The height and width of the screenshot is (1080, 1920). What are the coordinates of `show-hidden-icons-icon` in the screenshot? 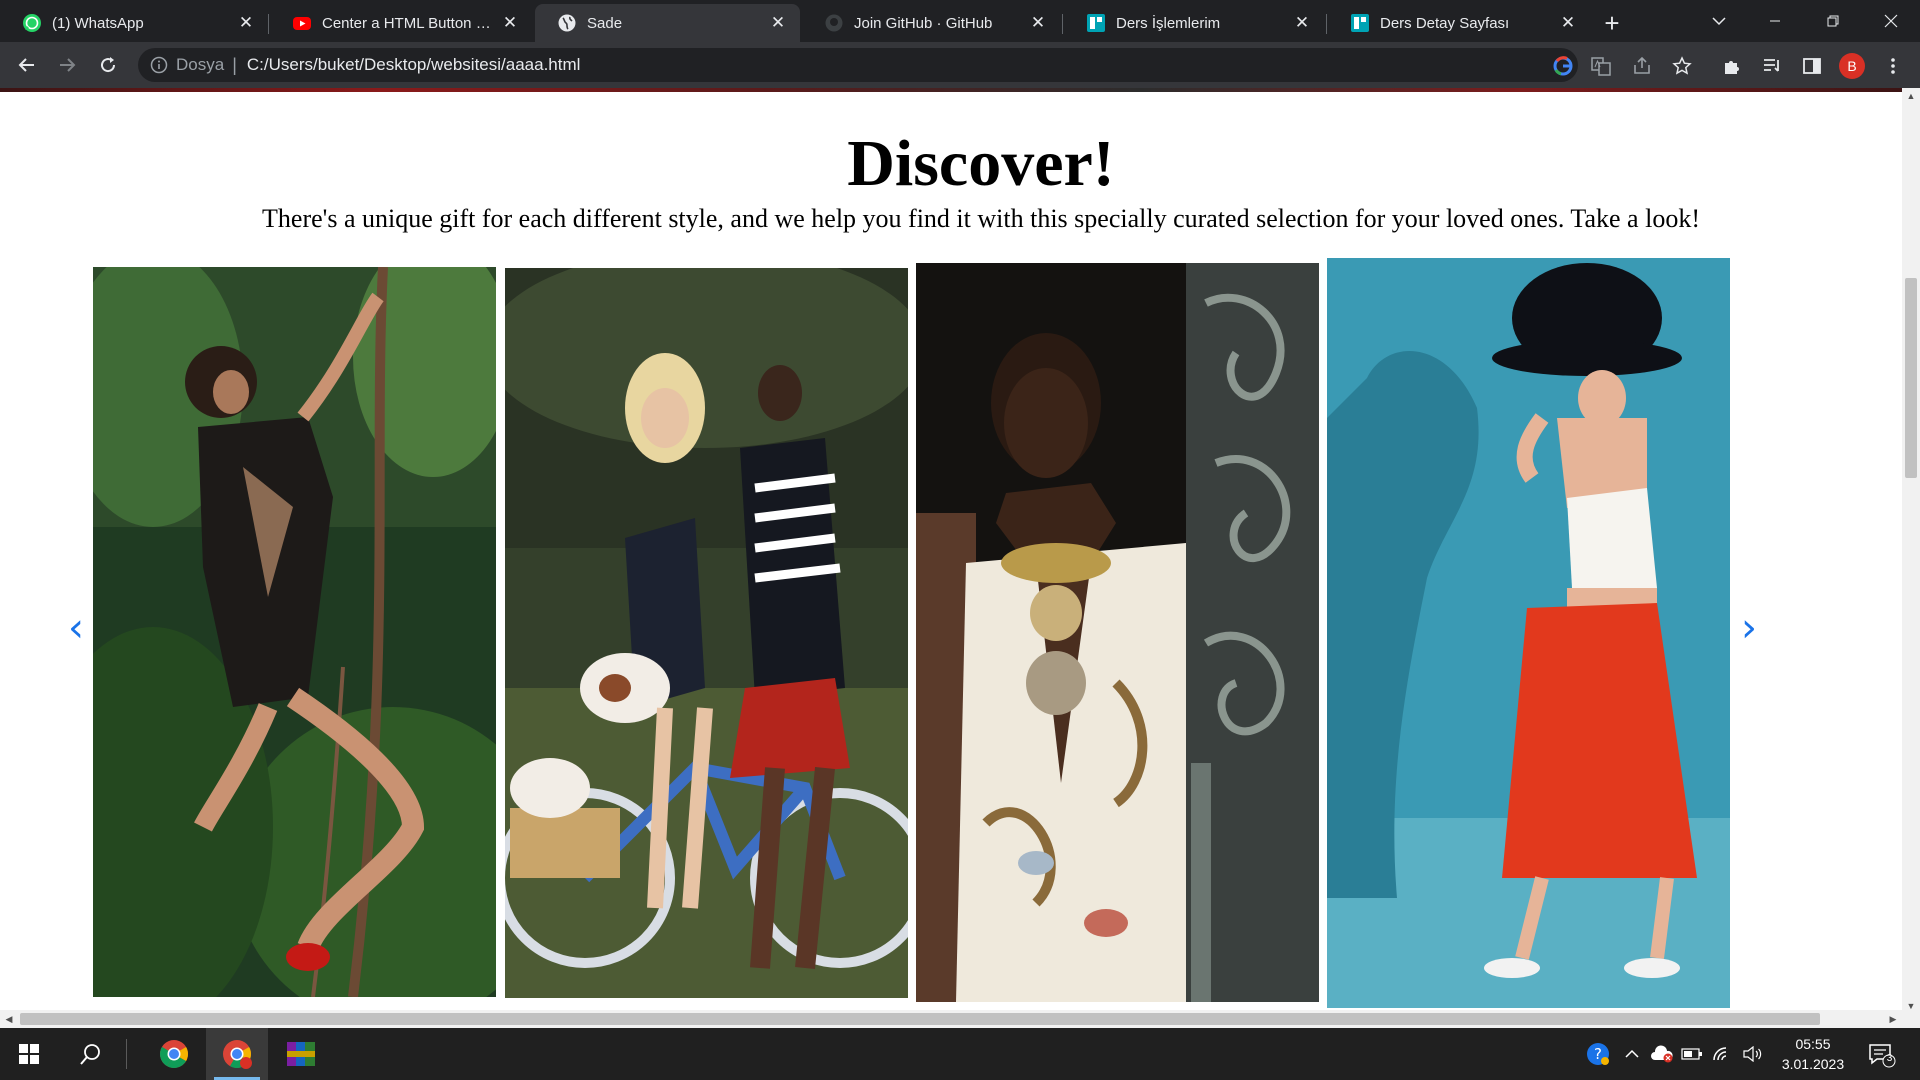 It's located at (1632, 1054).